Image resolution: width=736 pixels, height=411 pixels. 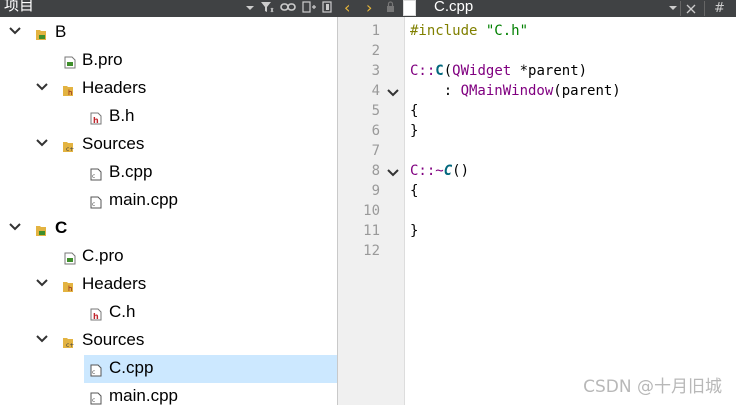 I want to click on params: (), so click(x=461, y=171).